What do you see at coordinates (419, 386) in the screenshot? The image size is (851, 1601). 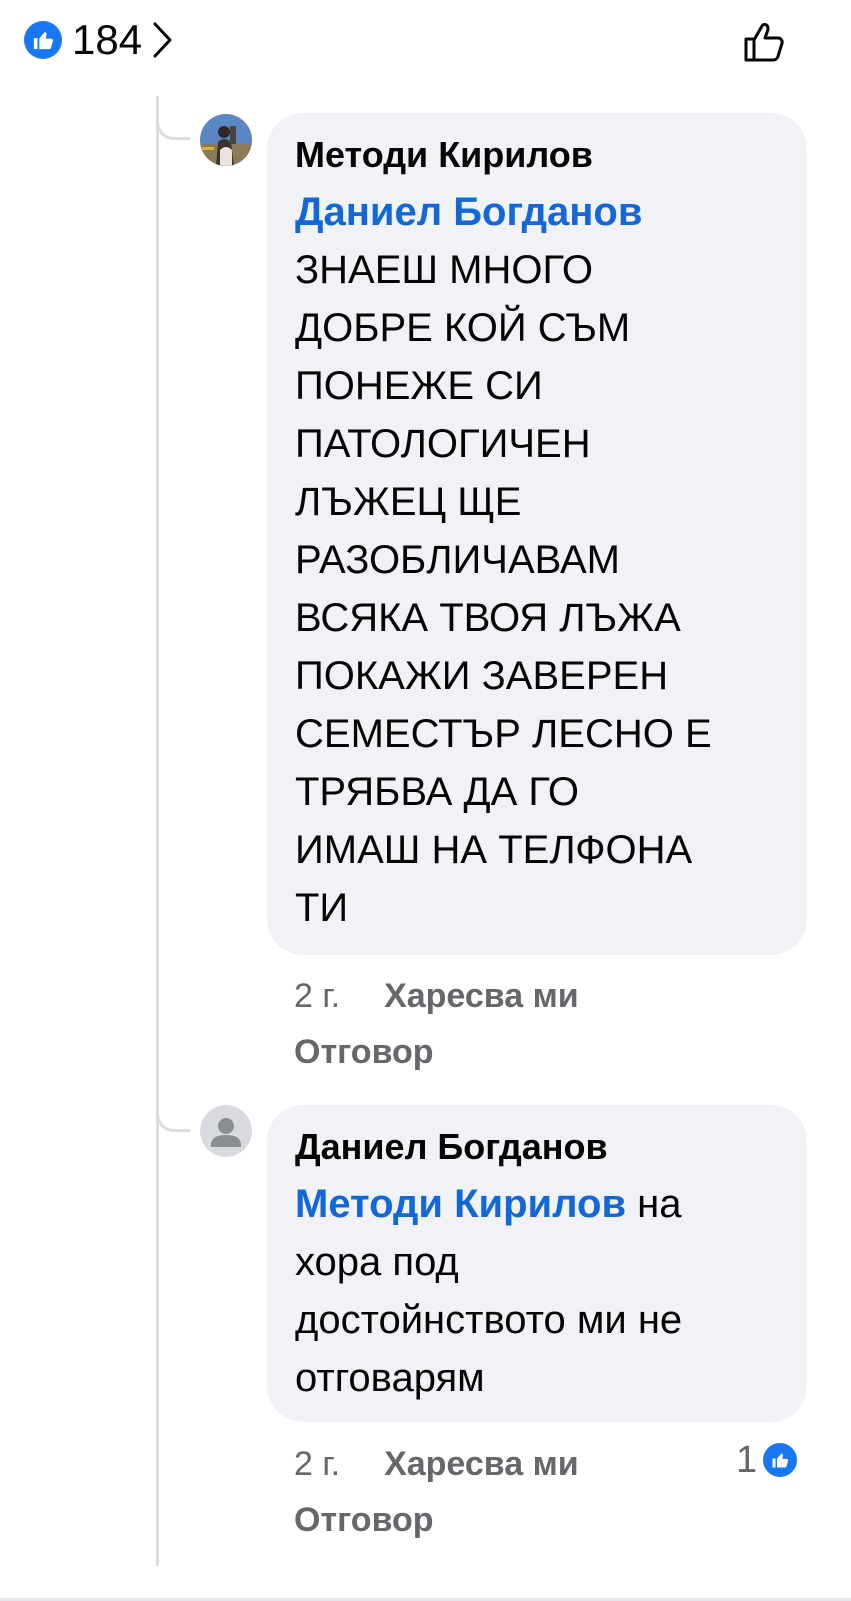 I see `comment-line: ПОНЕЖЕ СИ` at bounding box center [419, 386].